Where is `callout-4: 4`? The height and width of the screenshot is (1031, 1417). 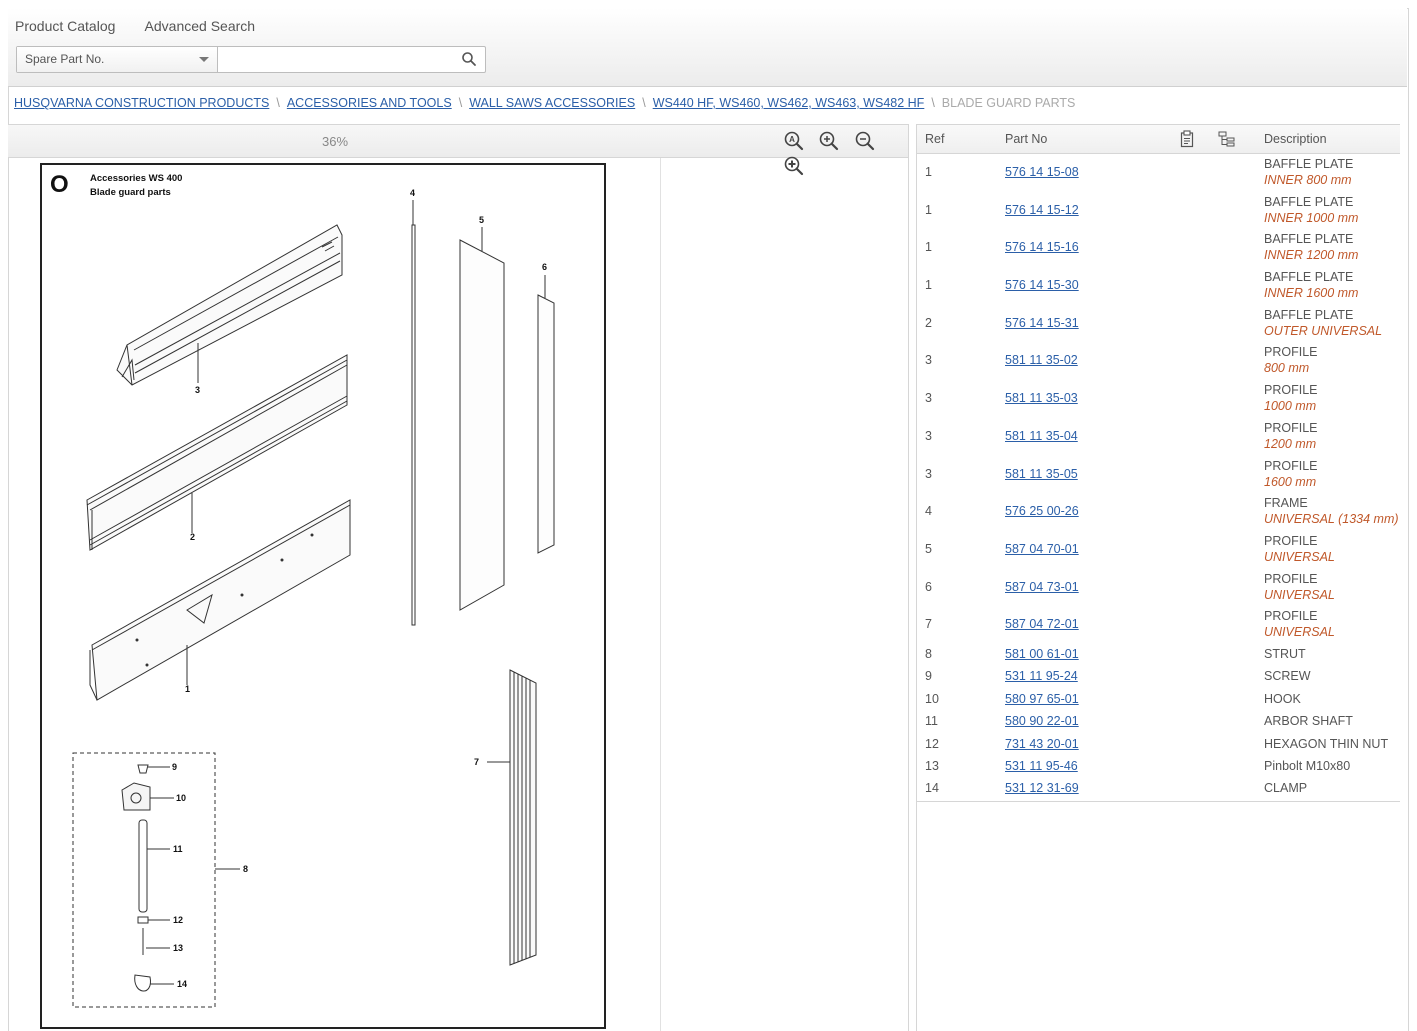
callout-4: 4 is located at coordinates (412, 193).